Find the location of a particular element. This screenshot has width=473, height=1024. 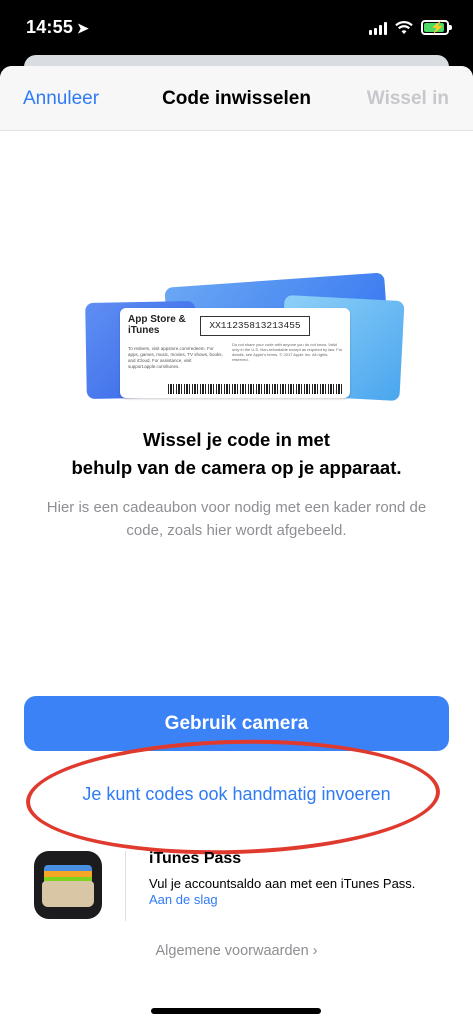

time-text: 14:55 is located at coordinates (50, 27).